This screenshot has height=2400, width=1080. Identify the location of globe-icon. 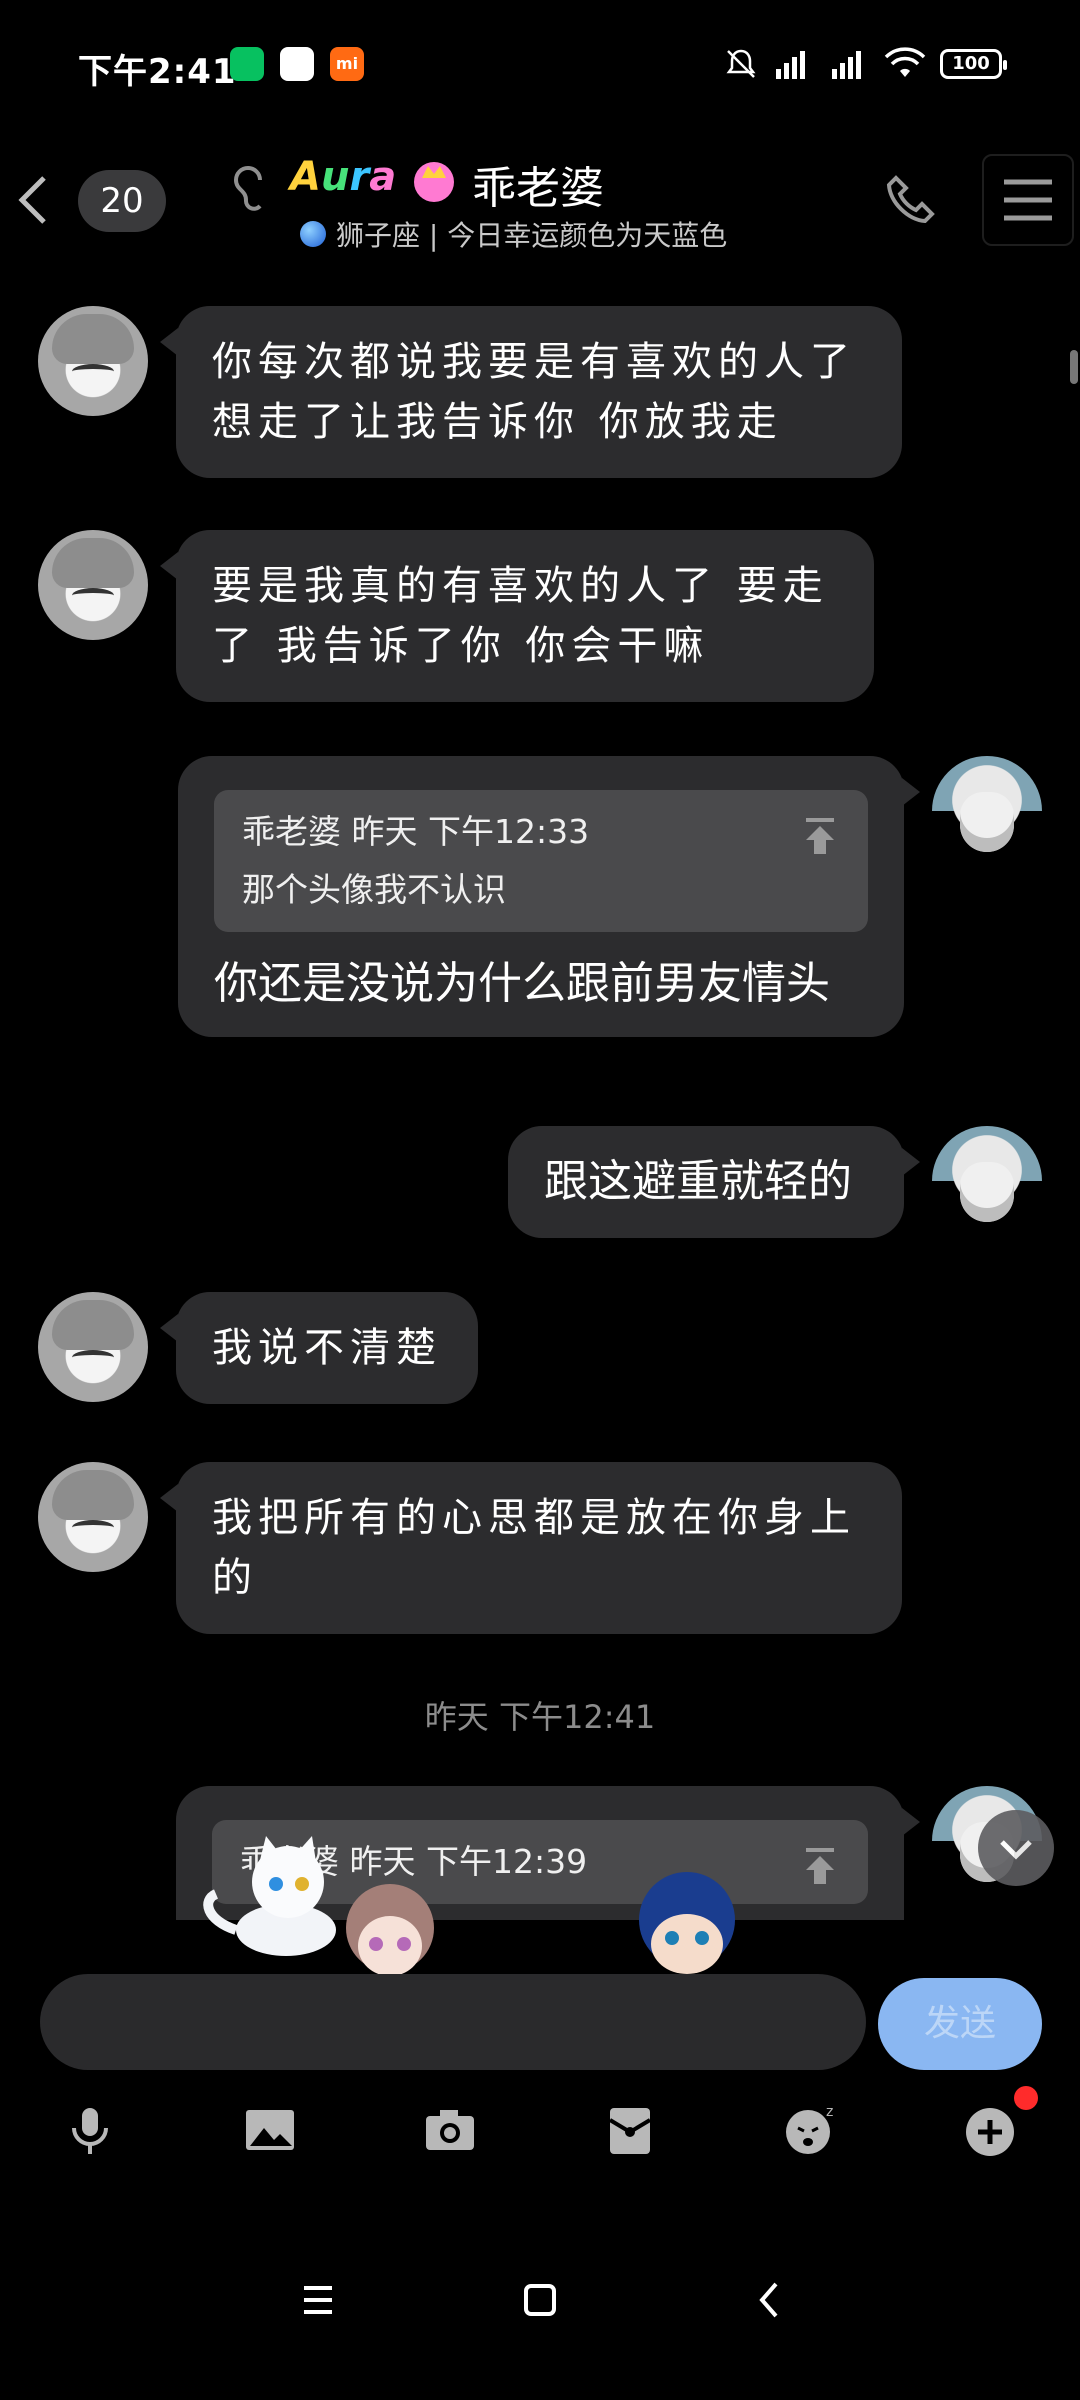
(313, 234).